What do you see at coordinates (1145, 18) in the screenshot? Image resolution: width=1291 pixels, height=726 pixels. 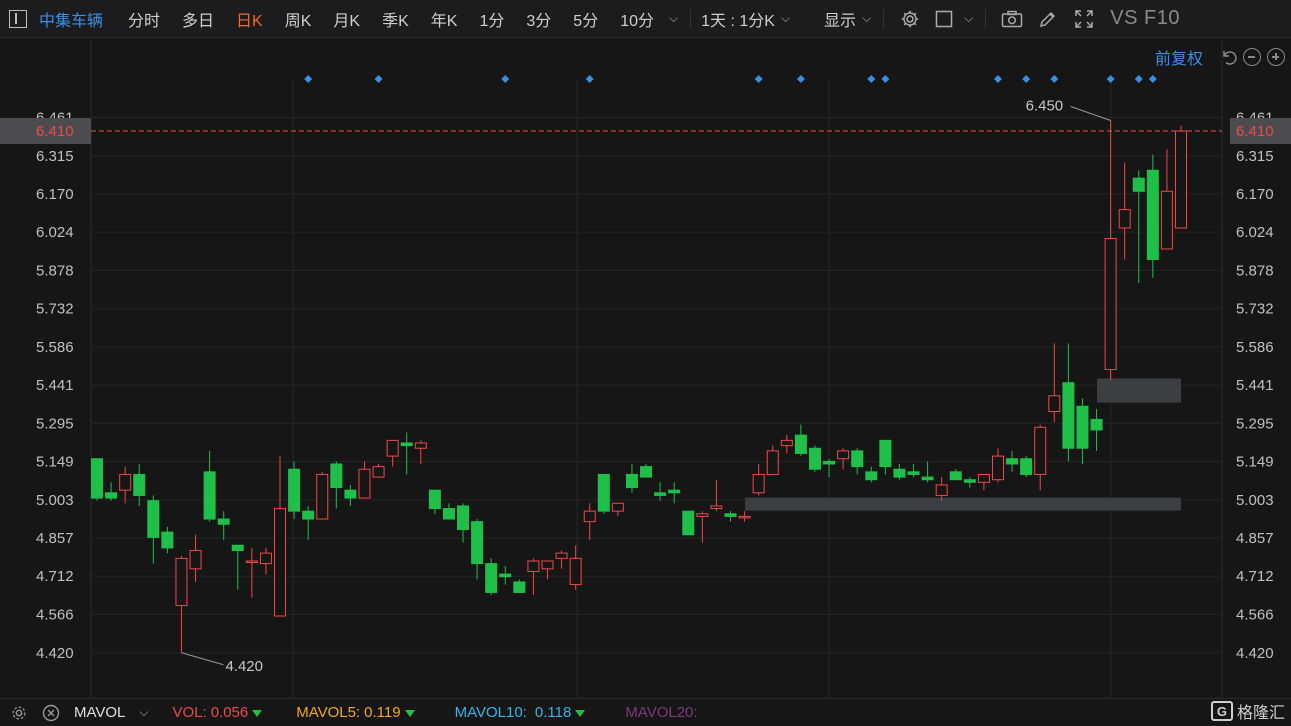 I see `vs-f10-button: VS F10` at bounding box center [1145, 18].